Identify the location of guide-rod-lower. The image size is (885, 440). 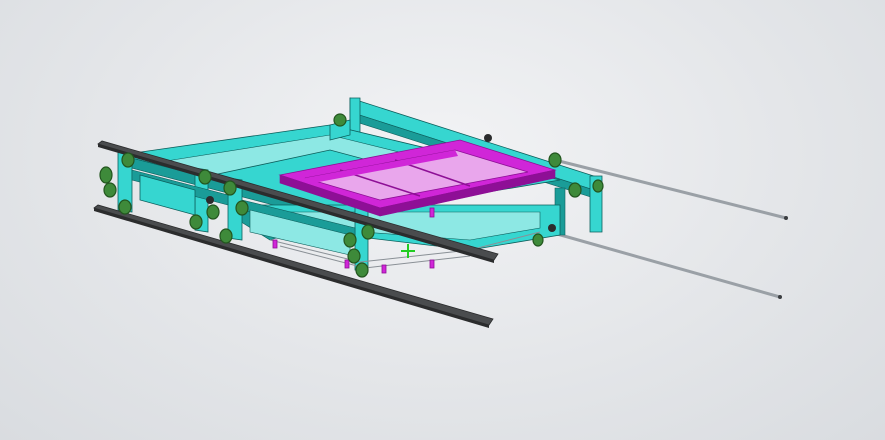
(665, 264).